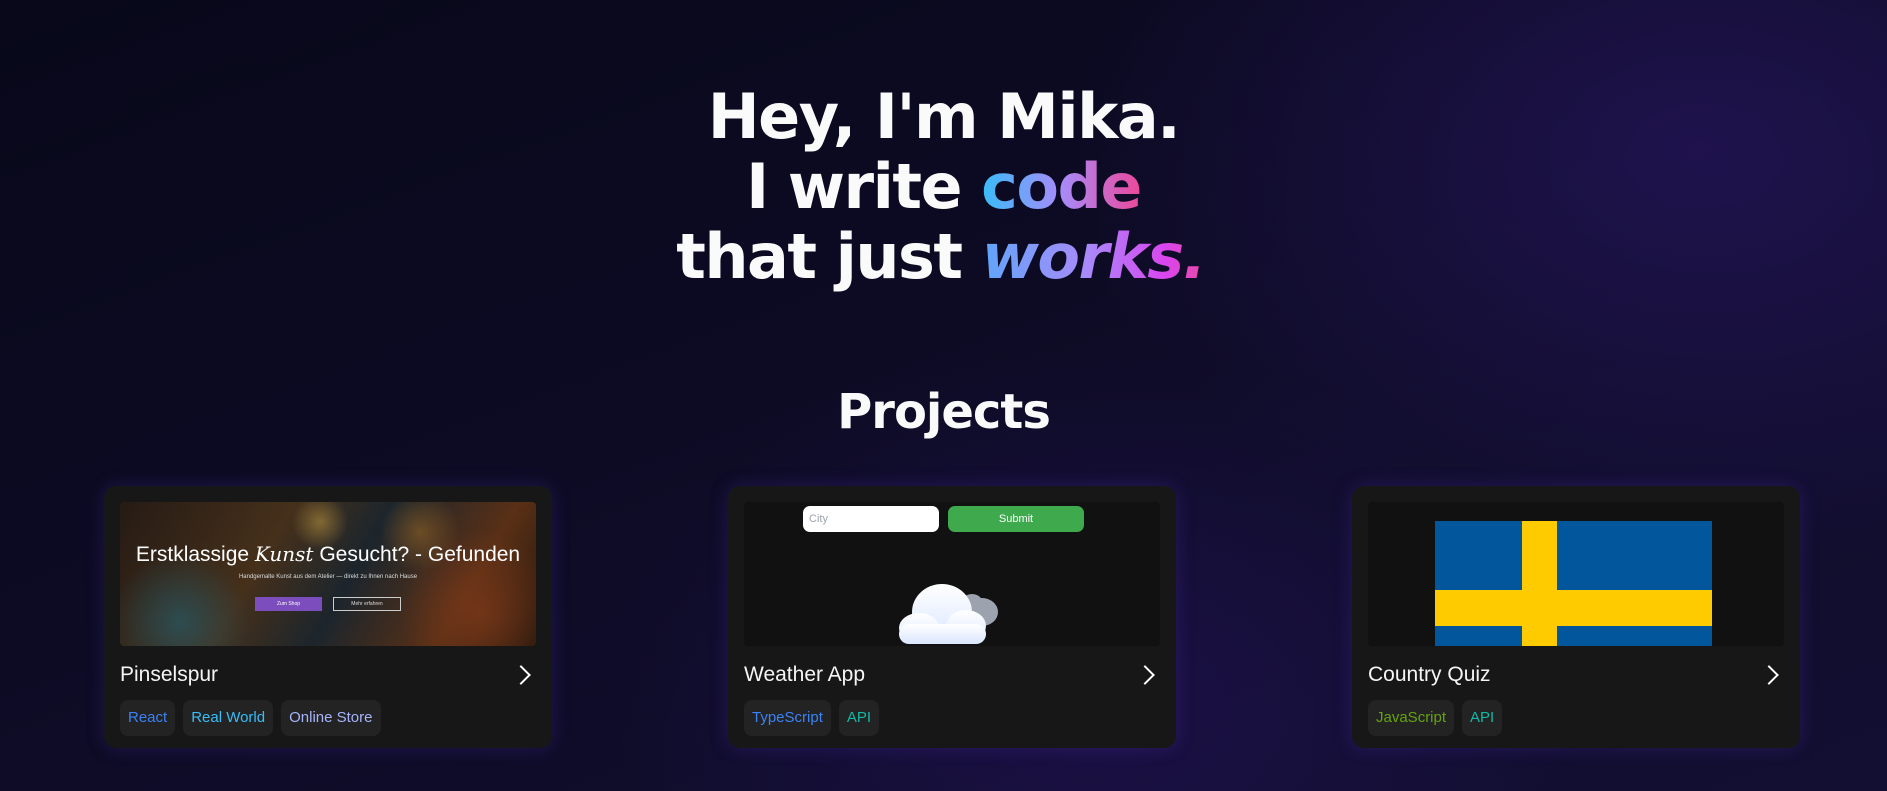 Image resolution: width=1887 pixels, height=791 pixels. What do you see at coordinates (1061, 186) in the screenshot?
I see `hero-highlight-code: code` at bounding box center [1061, 186].